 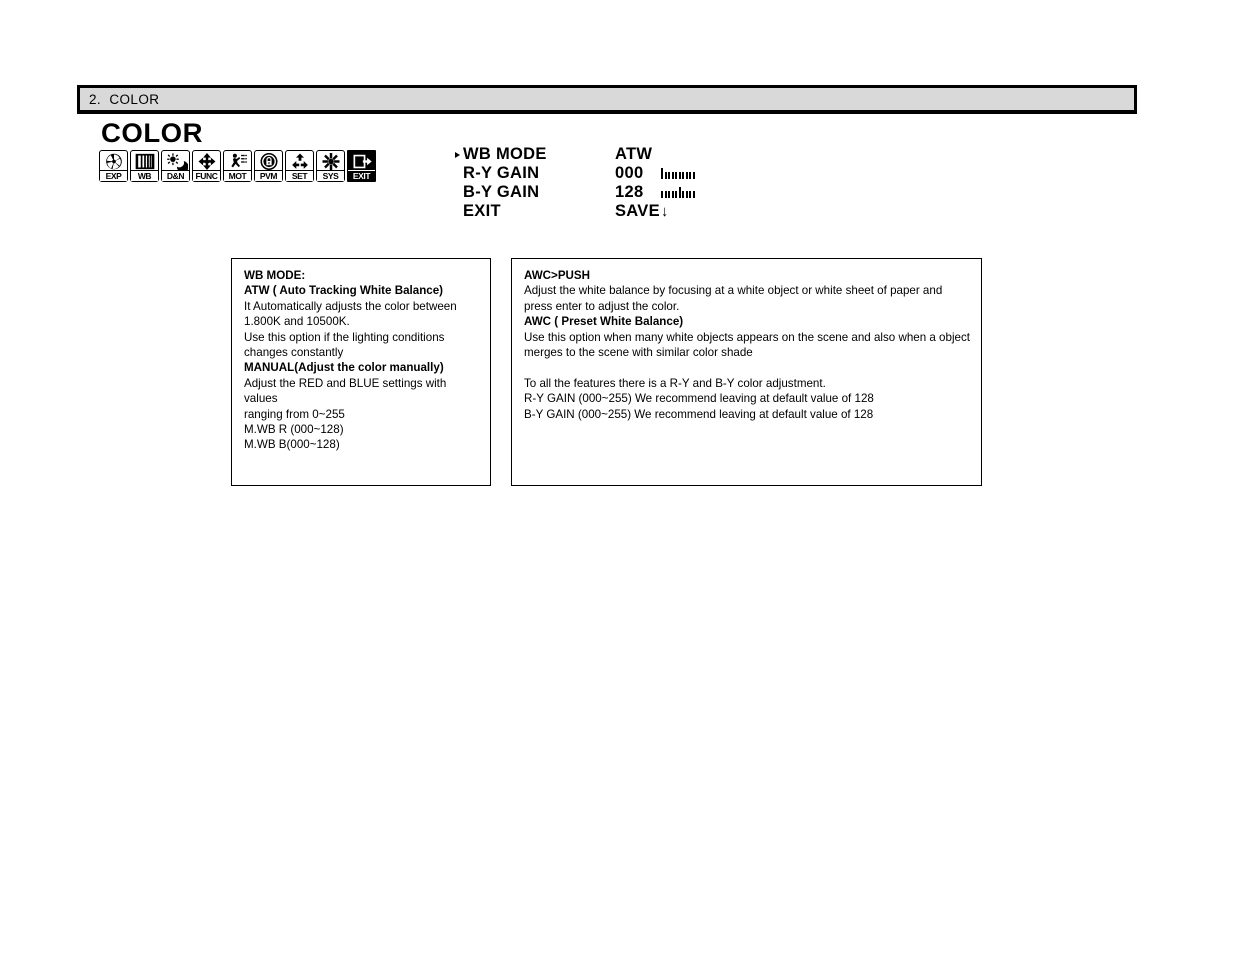 I want to click on arrow-down-icon: ↓, so click(x=664, y=211).